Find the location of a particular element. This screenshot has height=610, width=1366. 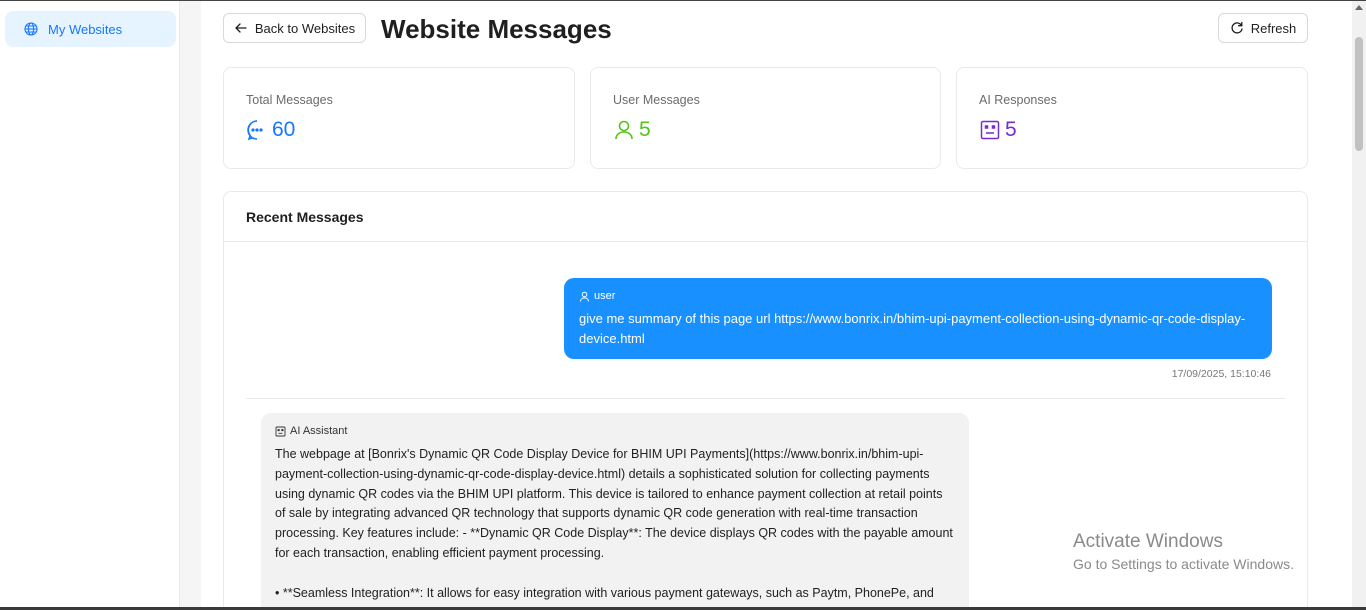

refresh-button: Refresh is located at coordinates (1263, 28).